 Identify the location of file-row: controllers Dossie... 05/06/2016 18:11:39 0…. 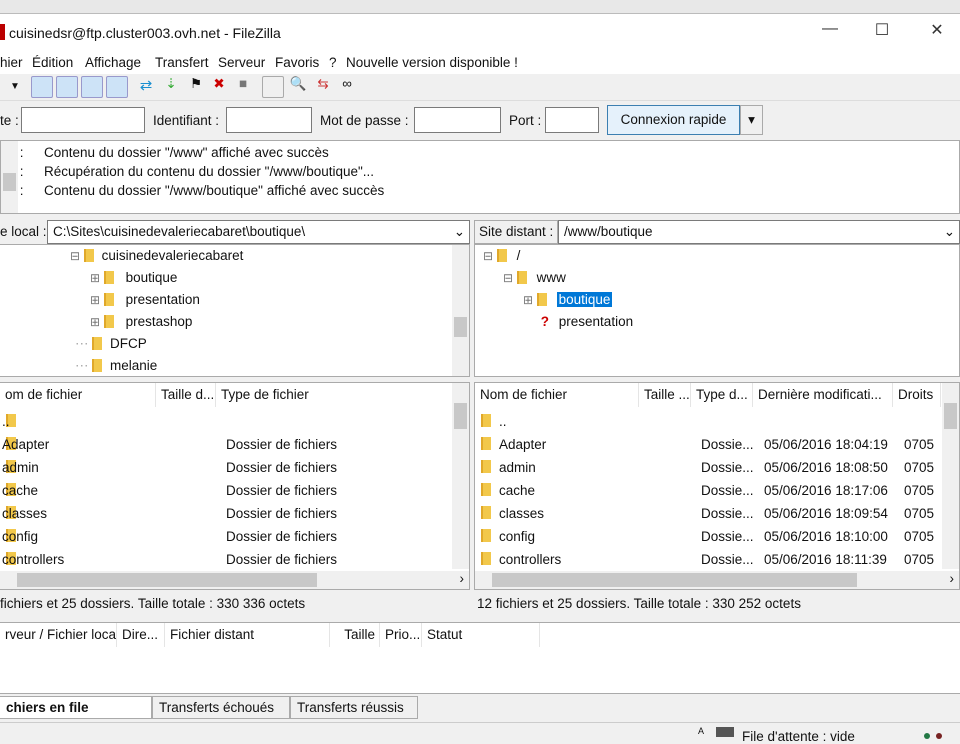
(706, 560).